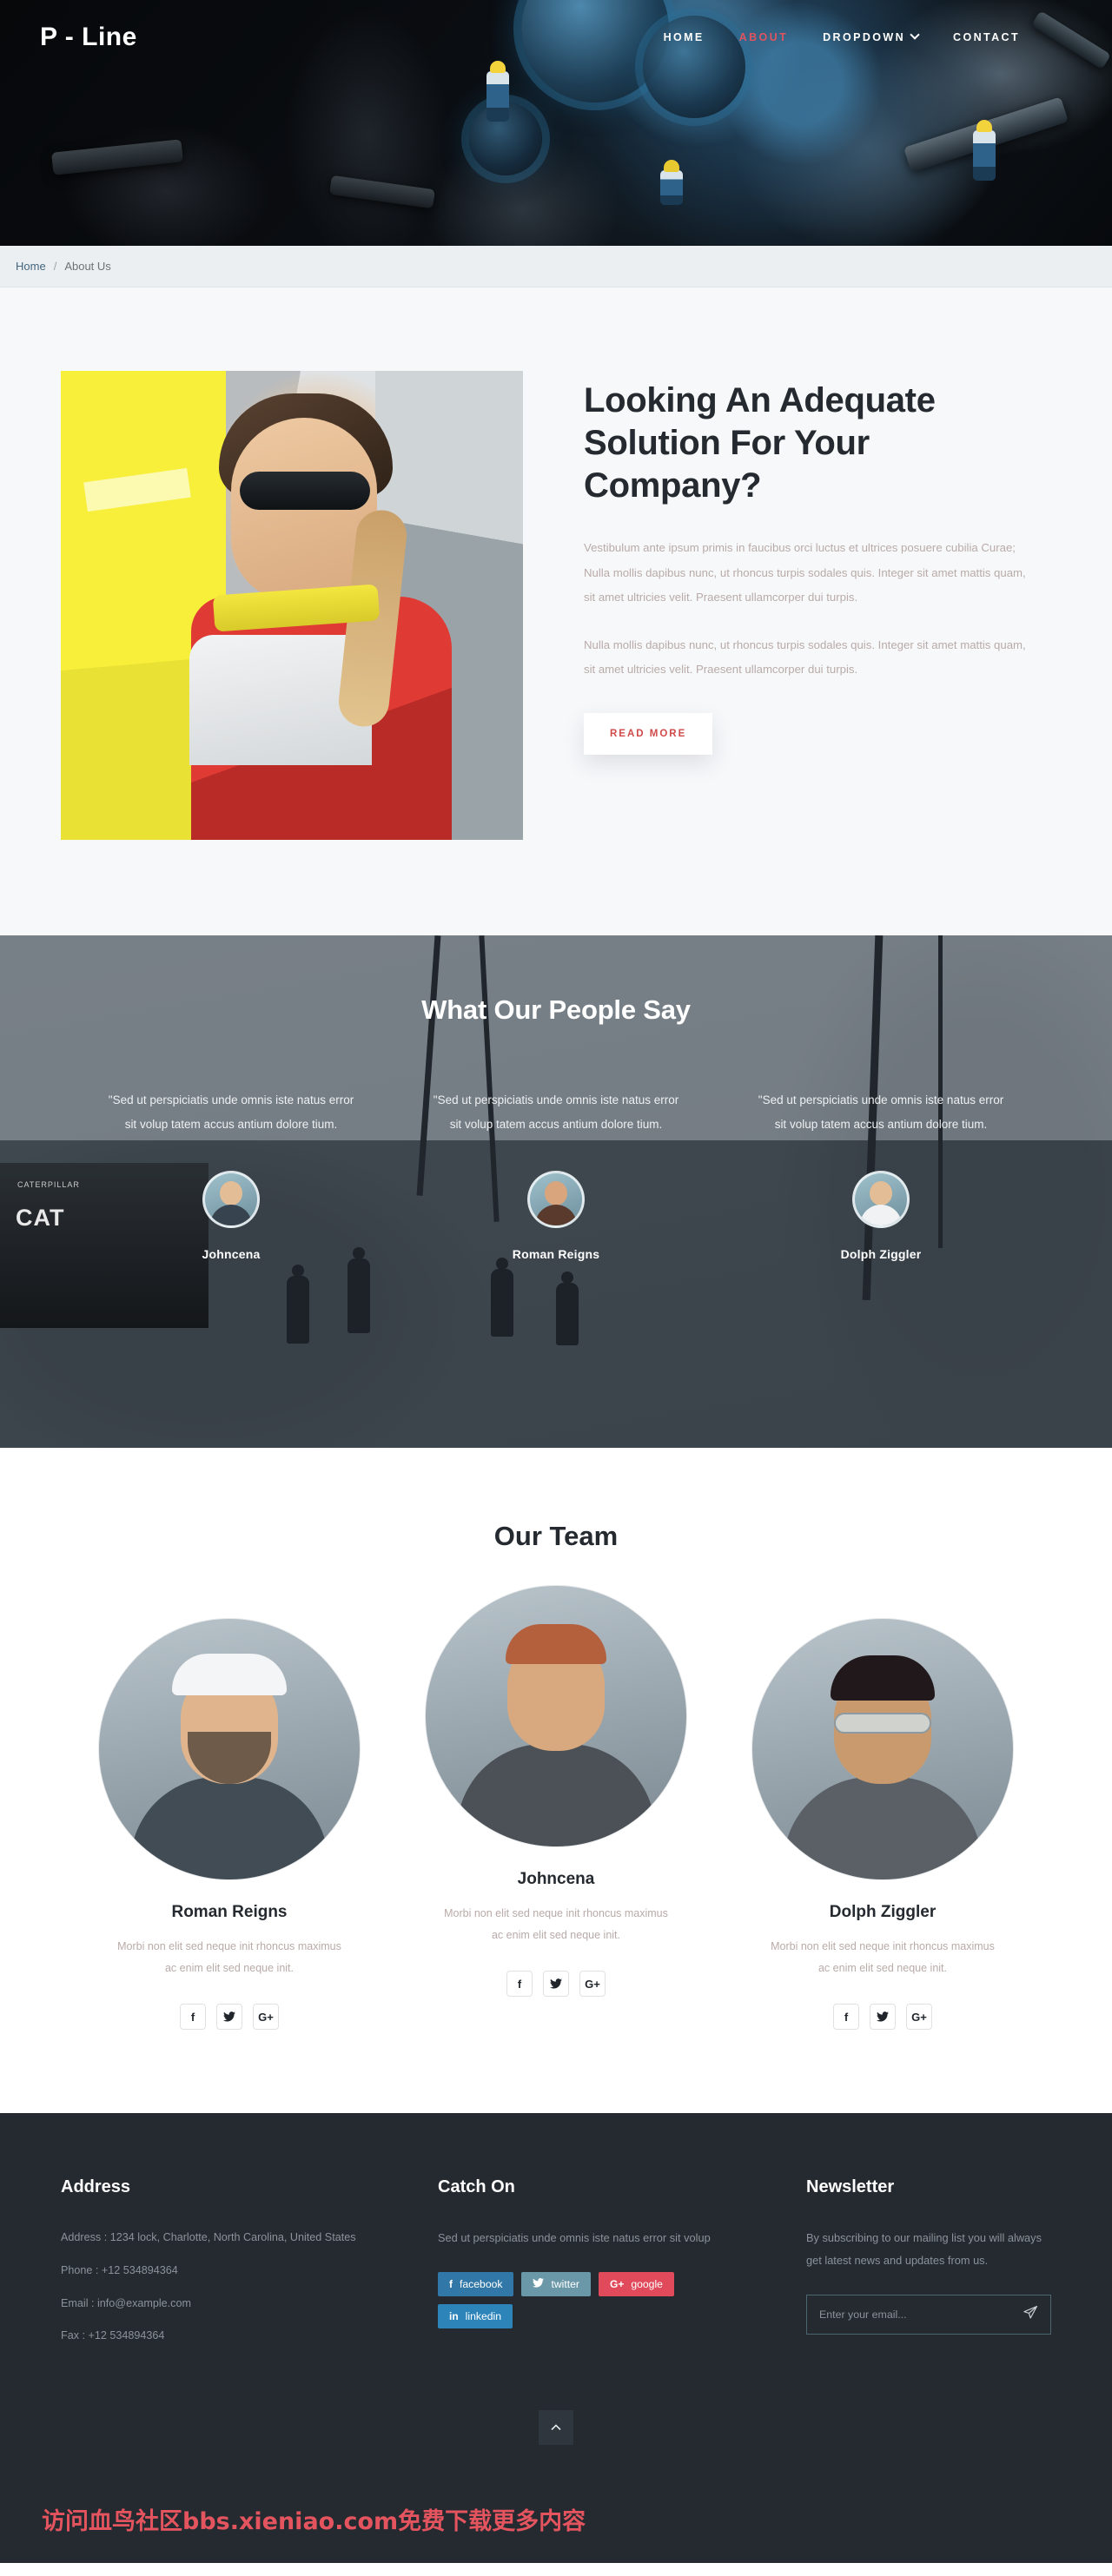  What do you see at coordinates (881, 1254) in the screenshot?
I see `testimonial-name: Dolph Ziggler` at bounding box center [881, 1254].